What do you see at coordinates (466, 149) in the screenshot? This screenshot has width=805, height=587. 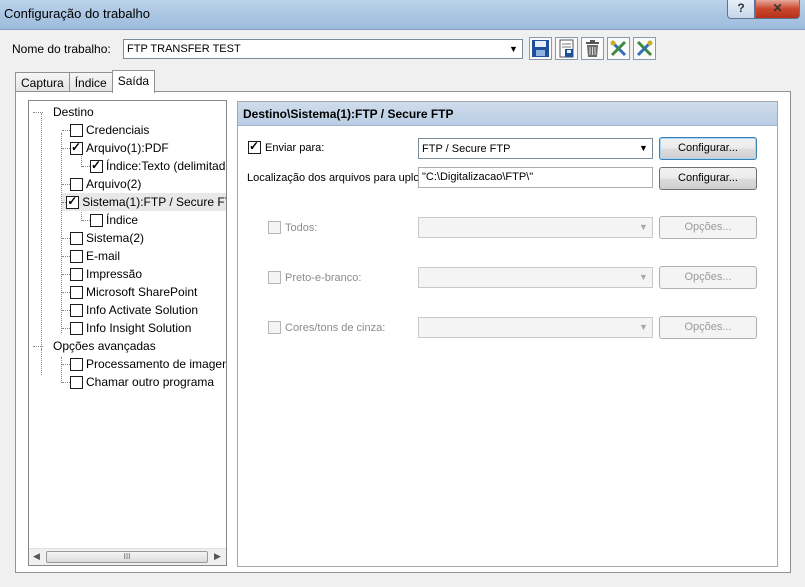 I see `send-to-value: FTP / Secure FTP` at bounding box center [466, 149].